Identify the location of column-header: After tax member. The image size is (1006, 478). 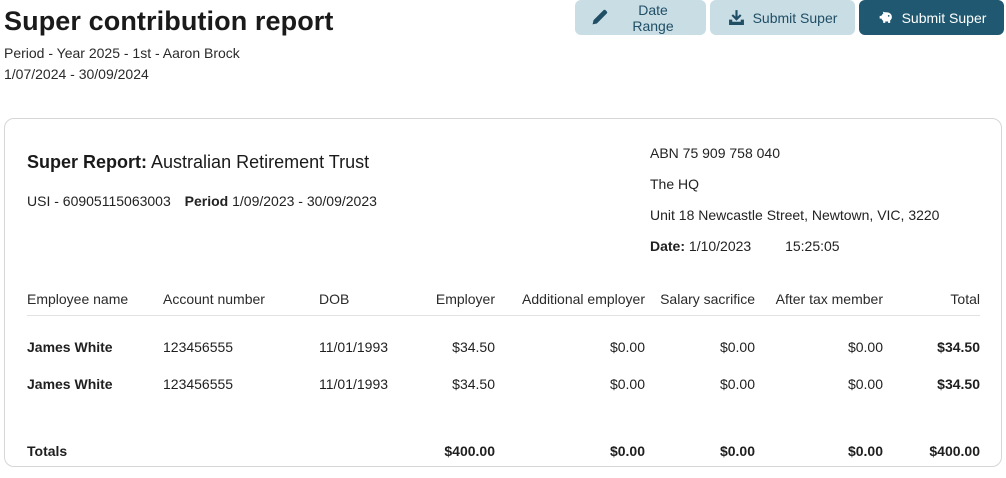
(819, 300).